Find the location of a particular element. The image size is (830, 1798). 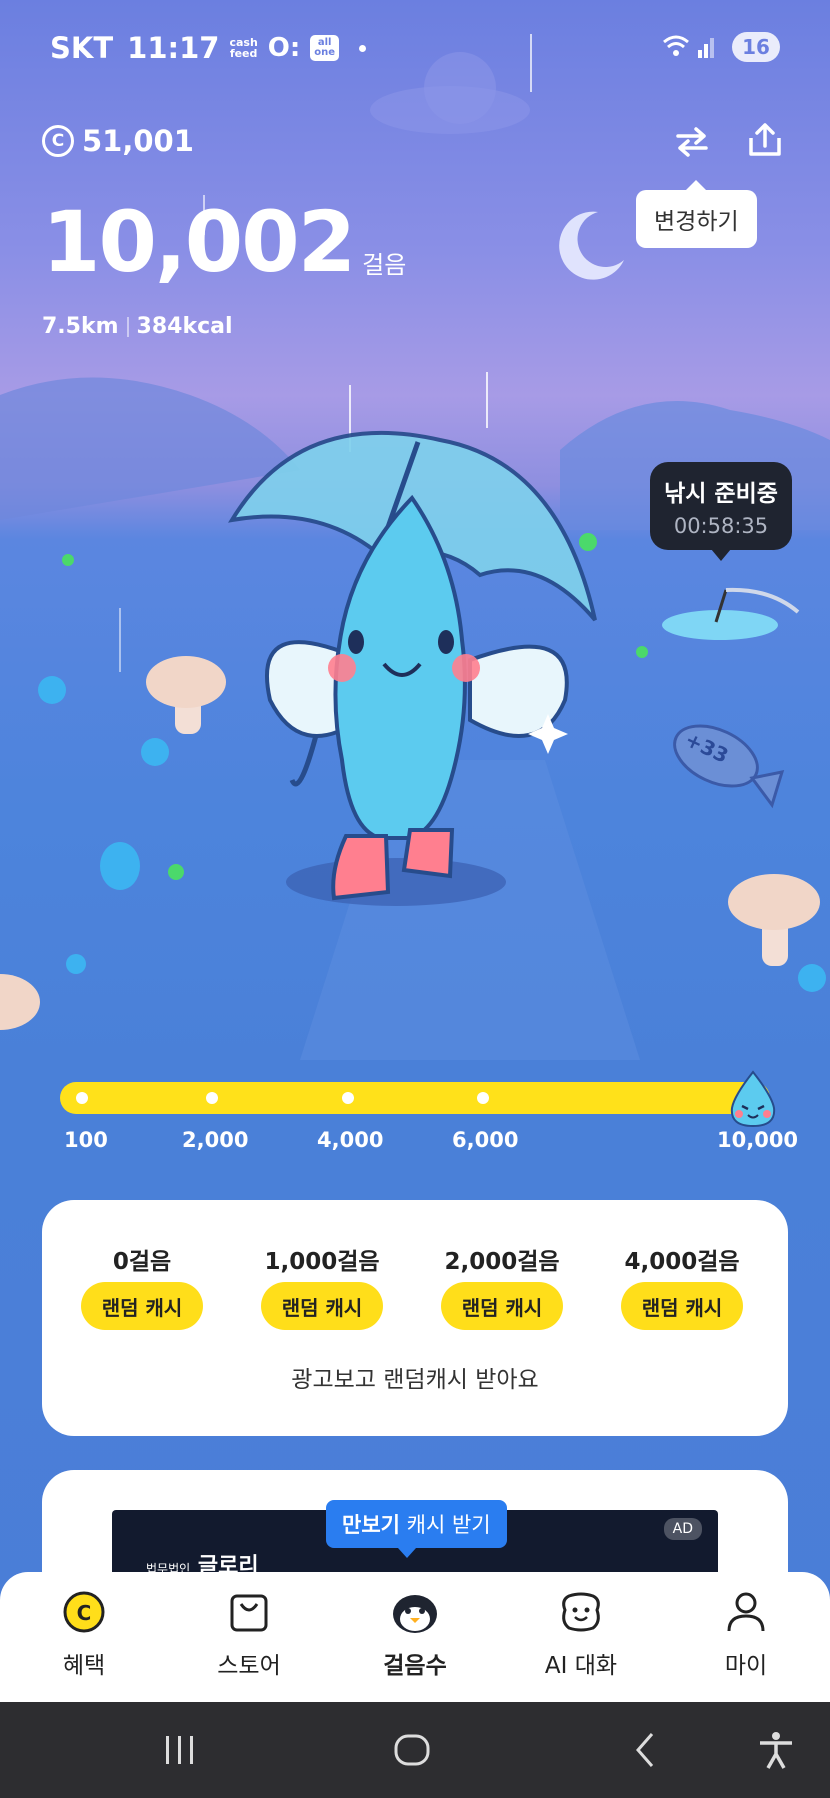

reward-steps-label: 0걸음 is located at coordinates (142, 1262).